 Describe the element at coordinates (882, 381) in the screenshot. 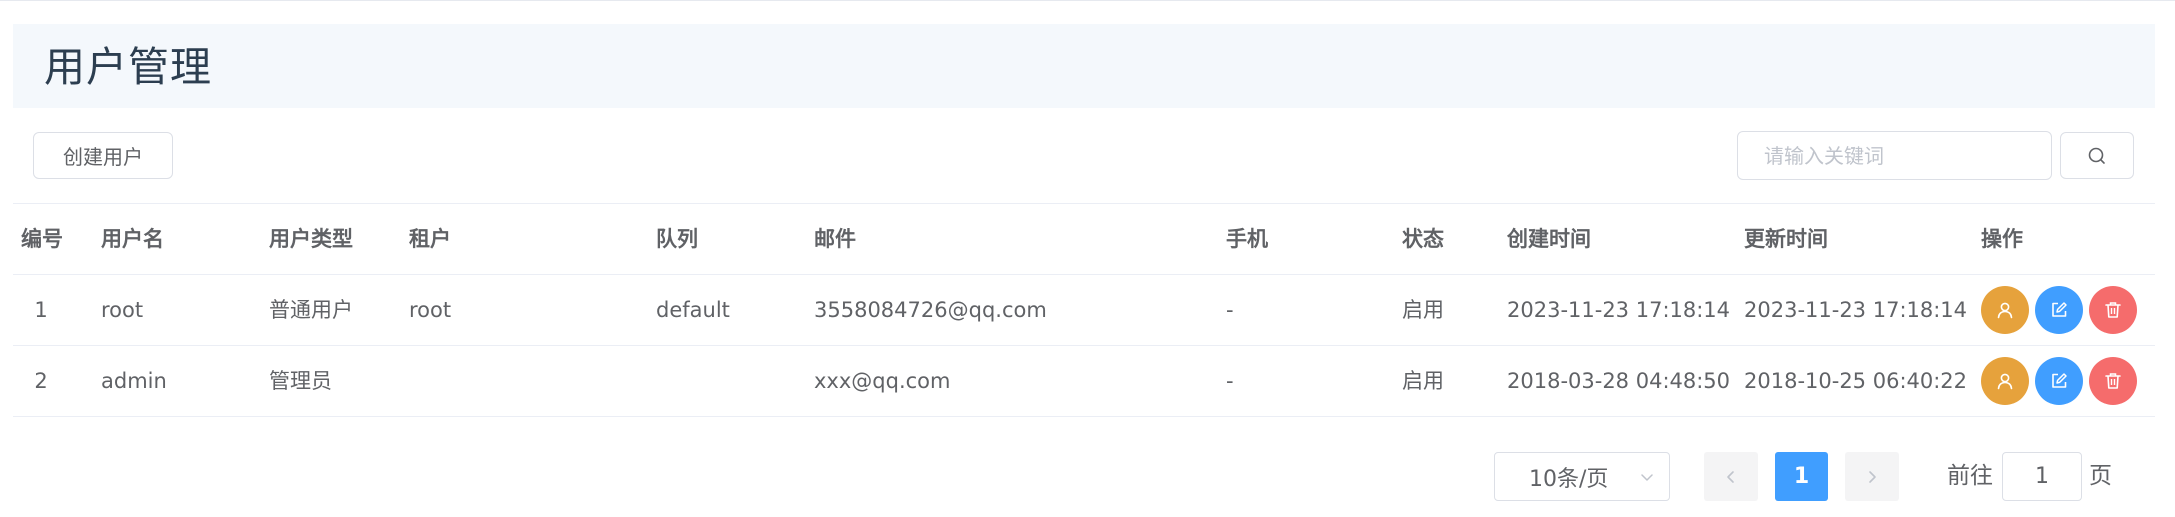

I see `cell-email: xxx@qq.com` at that location.